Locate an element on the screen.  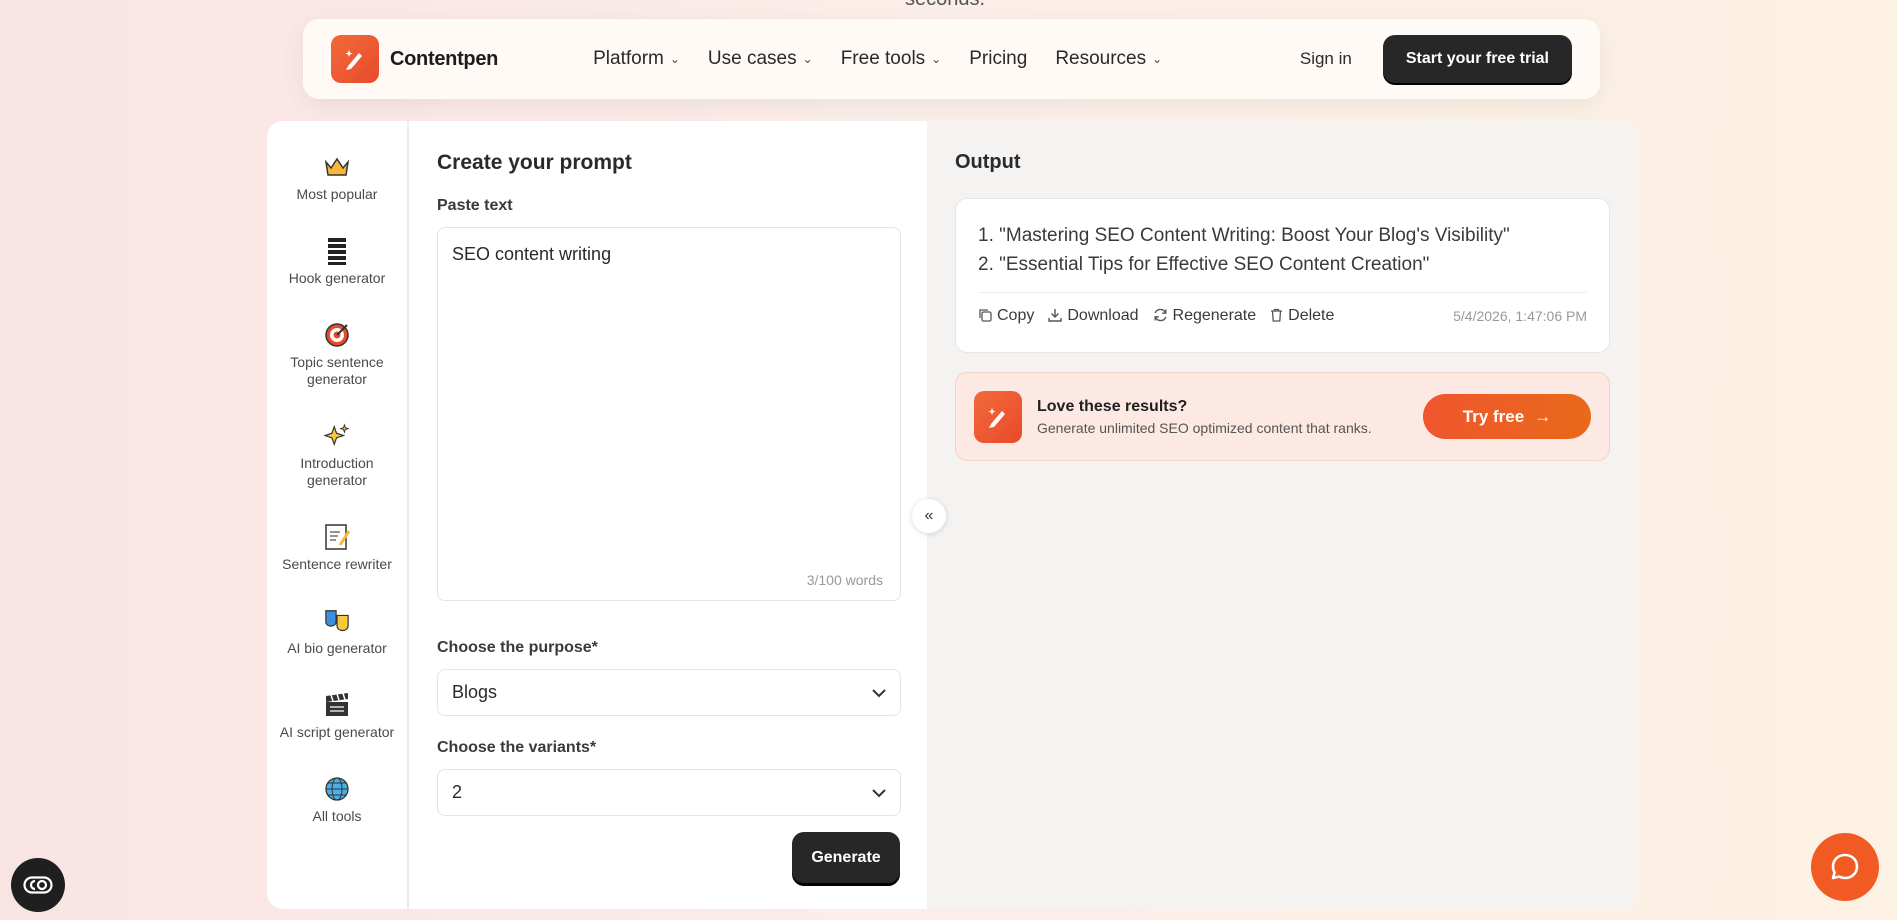
cookie-consent-button is located at coordinates (38, 885).